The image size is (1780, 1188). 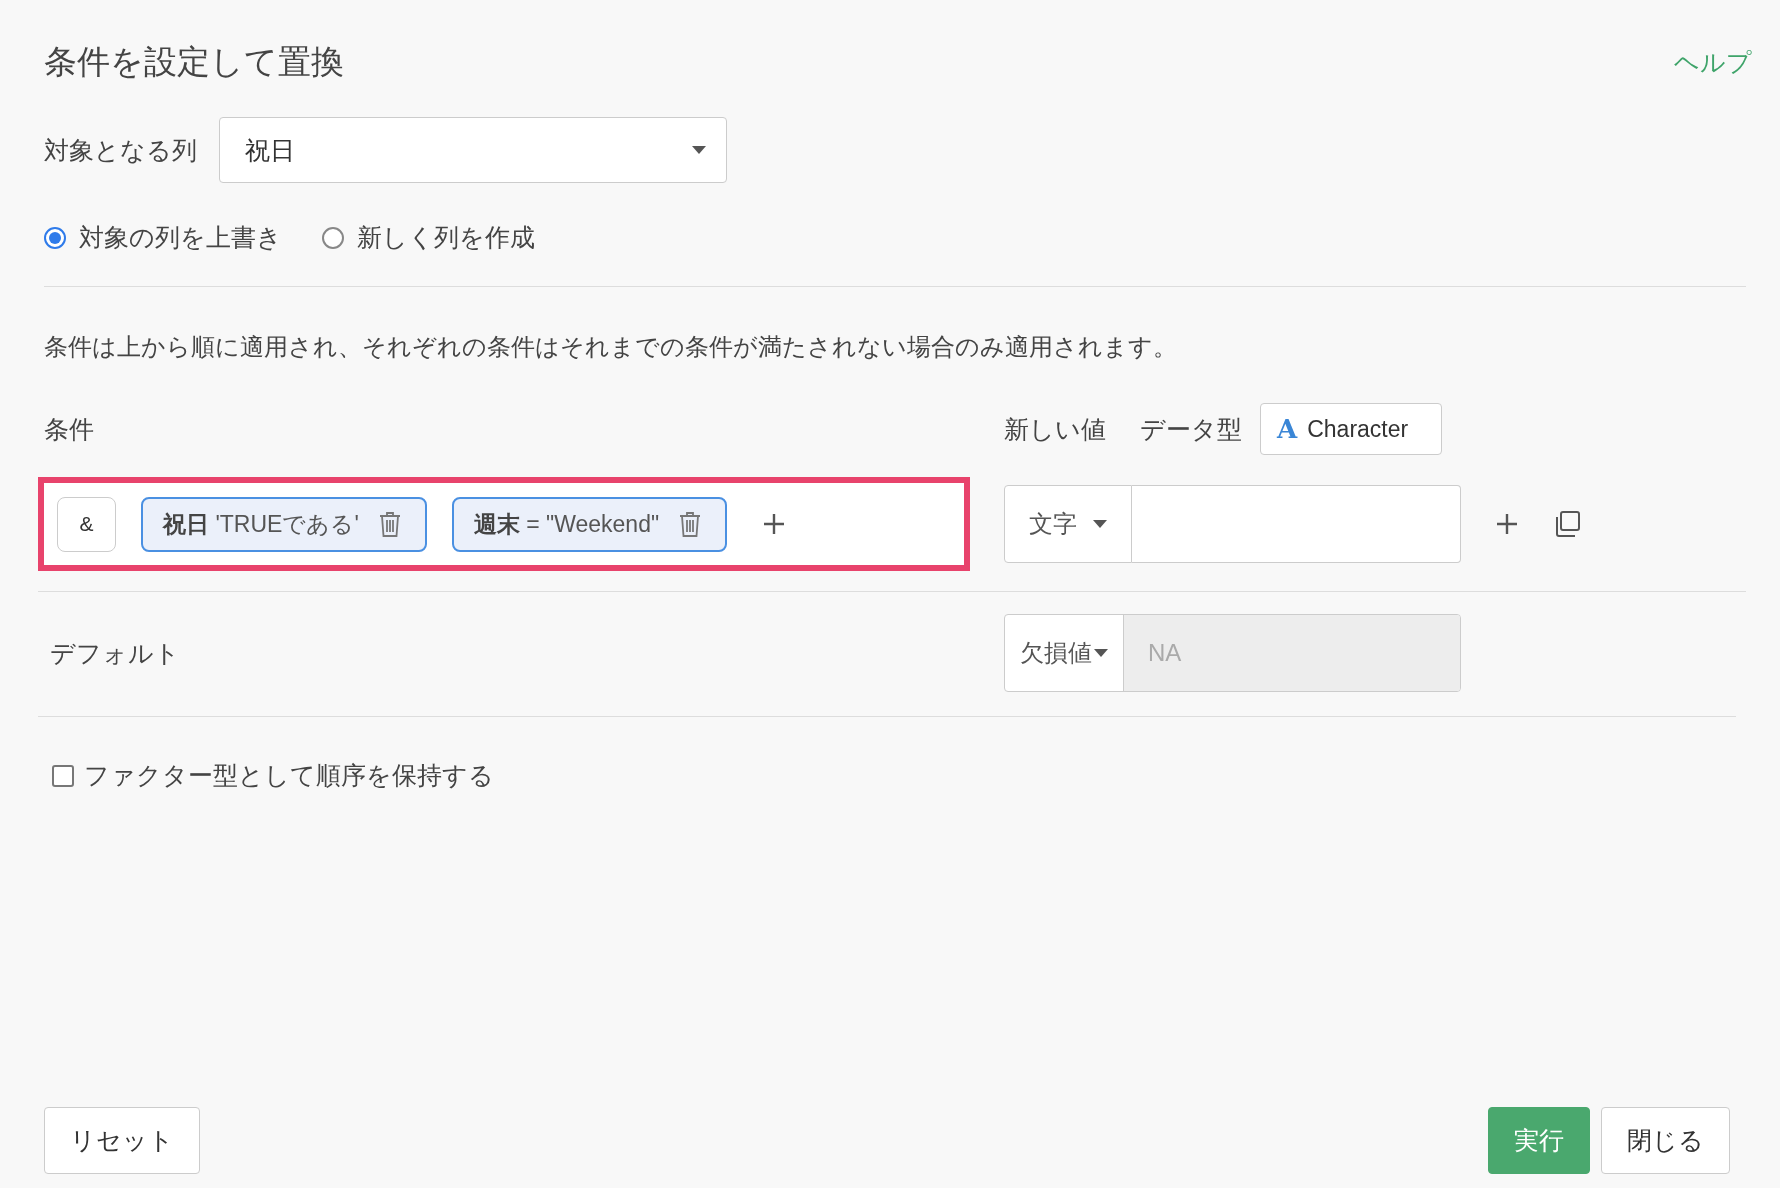 I want to click on checkbox-label: ファクター型として順序を保持する, so click(x=289, y=775).